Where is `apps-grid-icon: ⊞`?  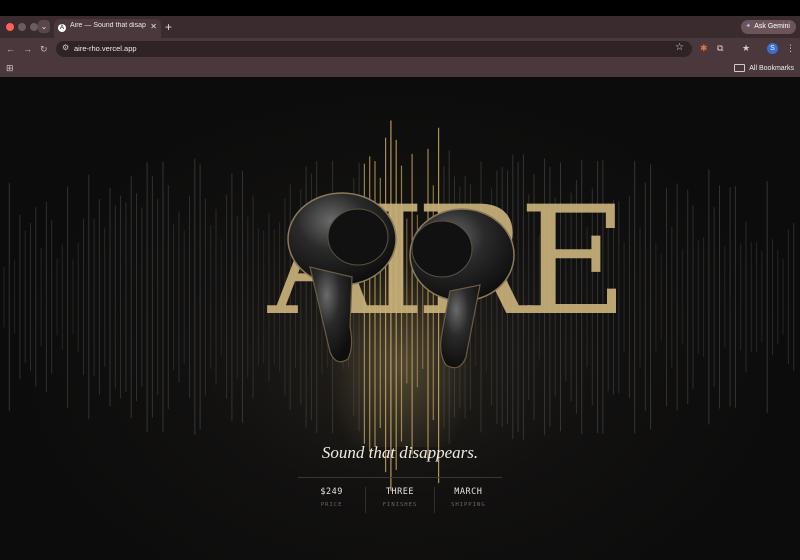 apps-grid-icon: ⊞ is located at coordinates (10, 68).